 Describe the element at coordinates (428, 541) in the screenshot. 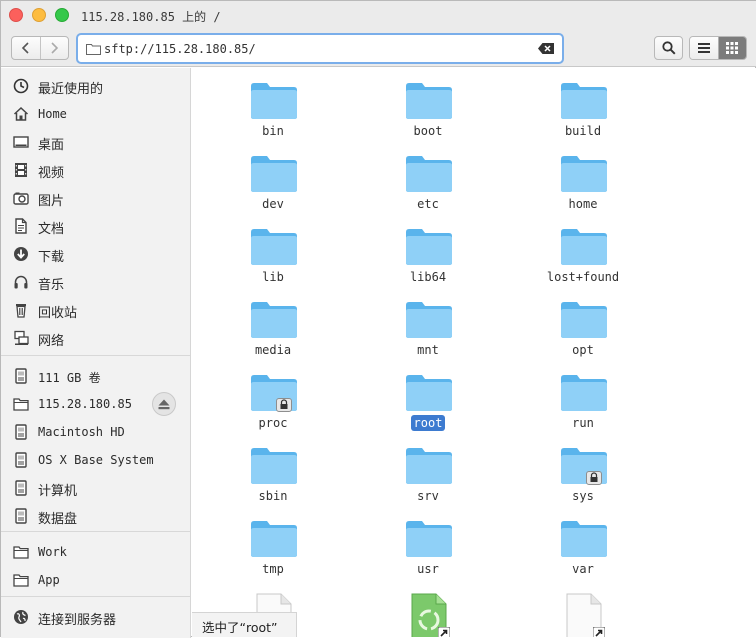

I see `folder-item: usr` at that location.